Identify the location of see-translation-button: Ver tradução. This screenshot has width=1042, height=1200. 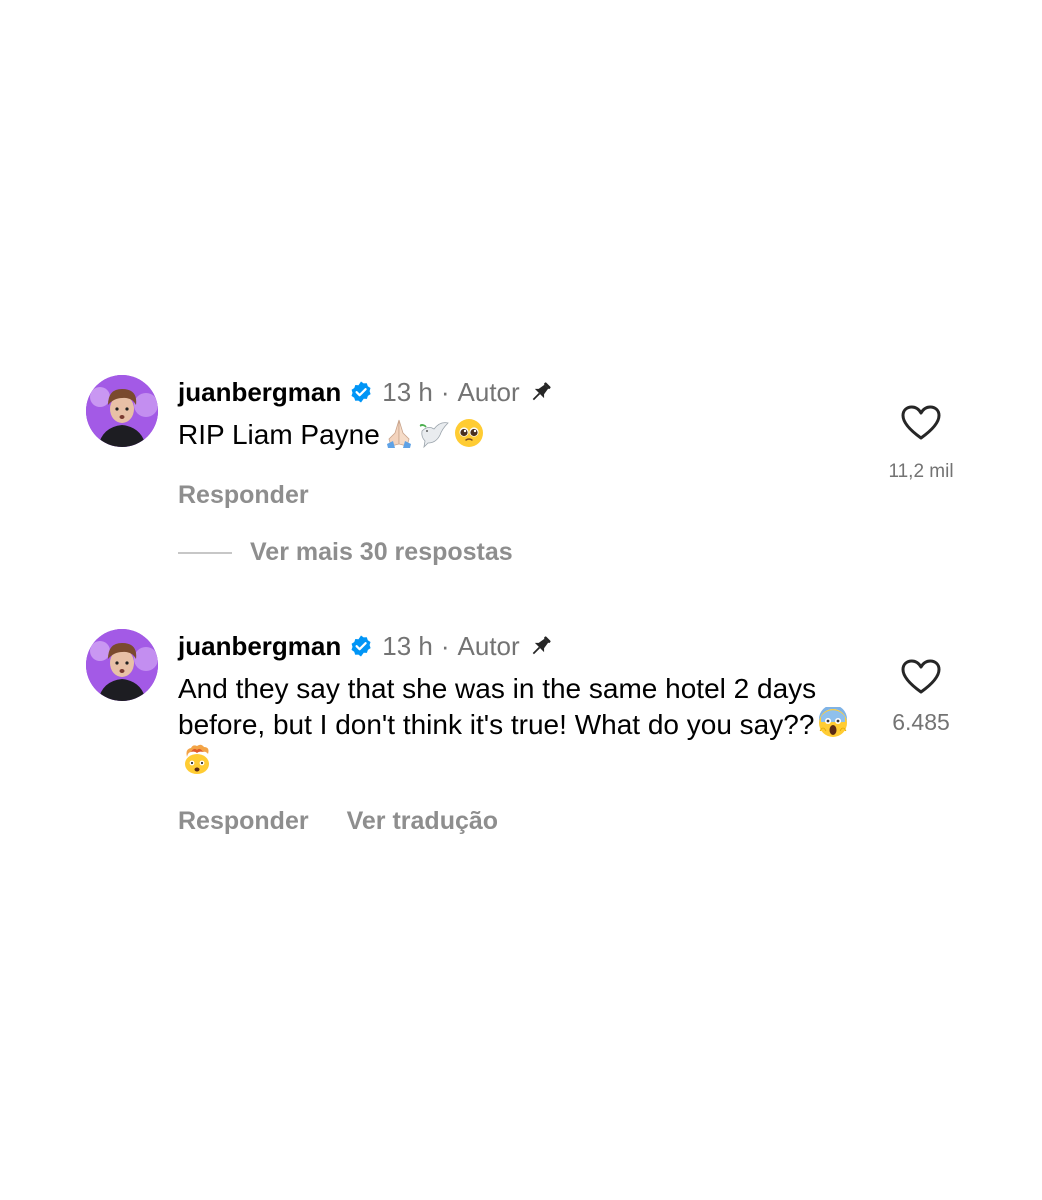
(422, 821).